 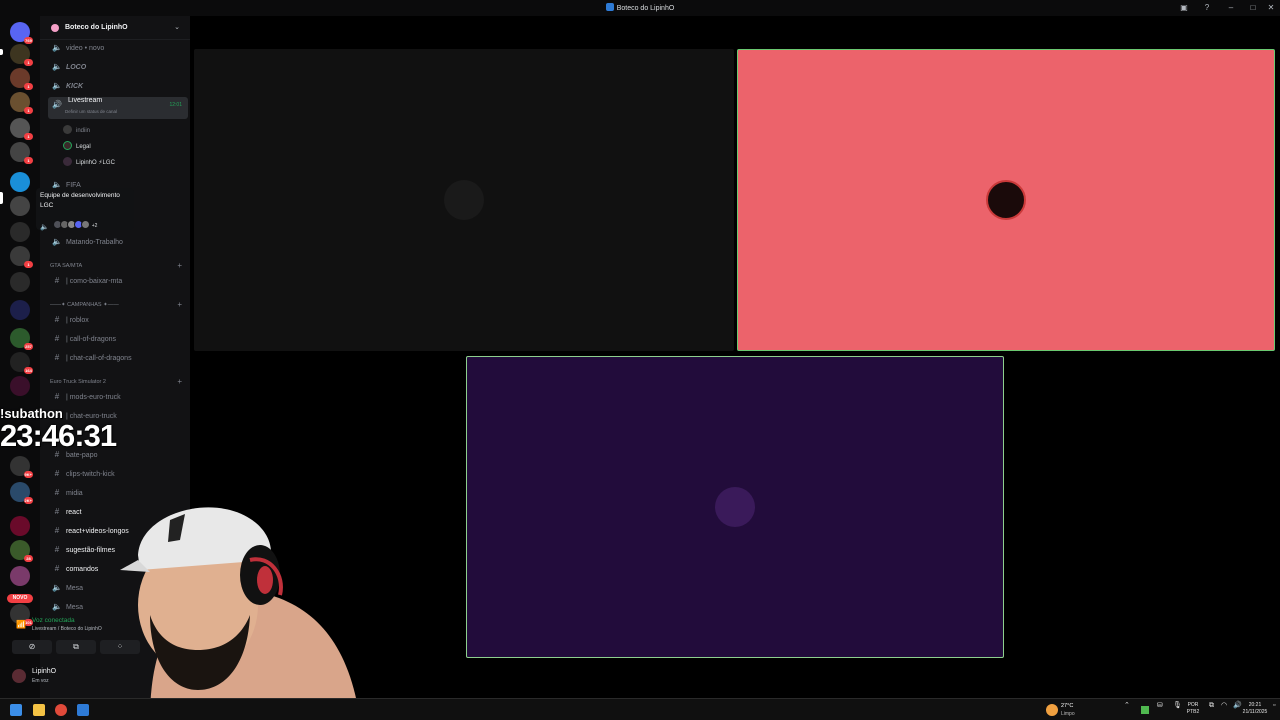 I want to click on speaker-icon: 🔈, so click(x=57, y=241).